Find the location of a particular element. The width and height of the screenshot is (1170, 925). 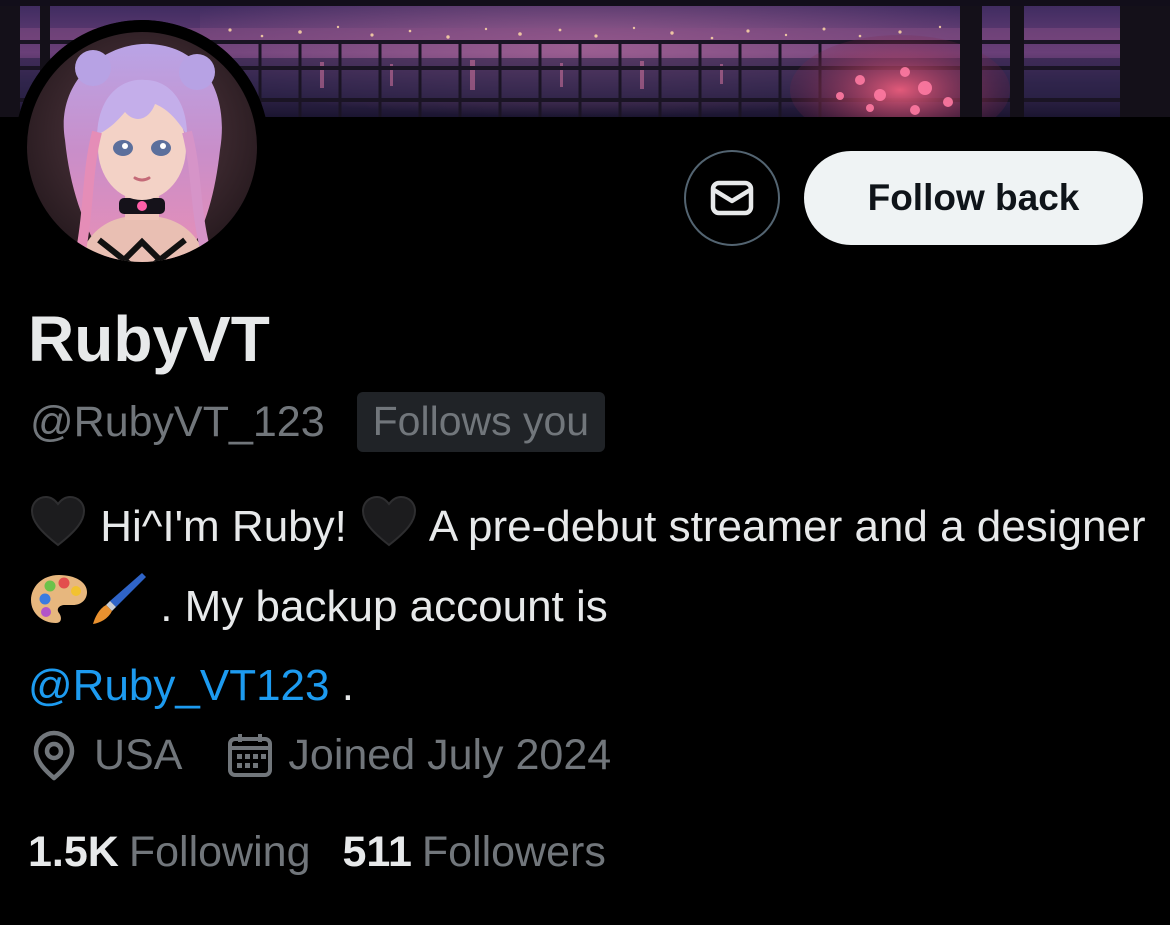

display-name: RubyVT is located at coordinates (149, 339).